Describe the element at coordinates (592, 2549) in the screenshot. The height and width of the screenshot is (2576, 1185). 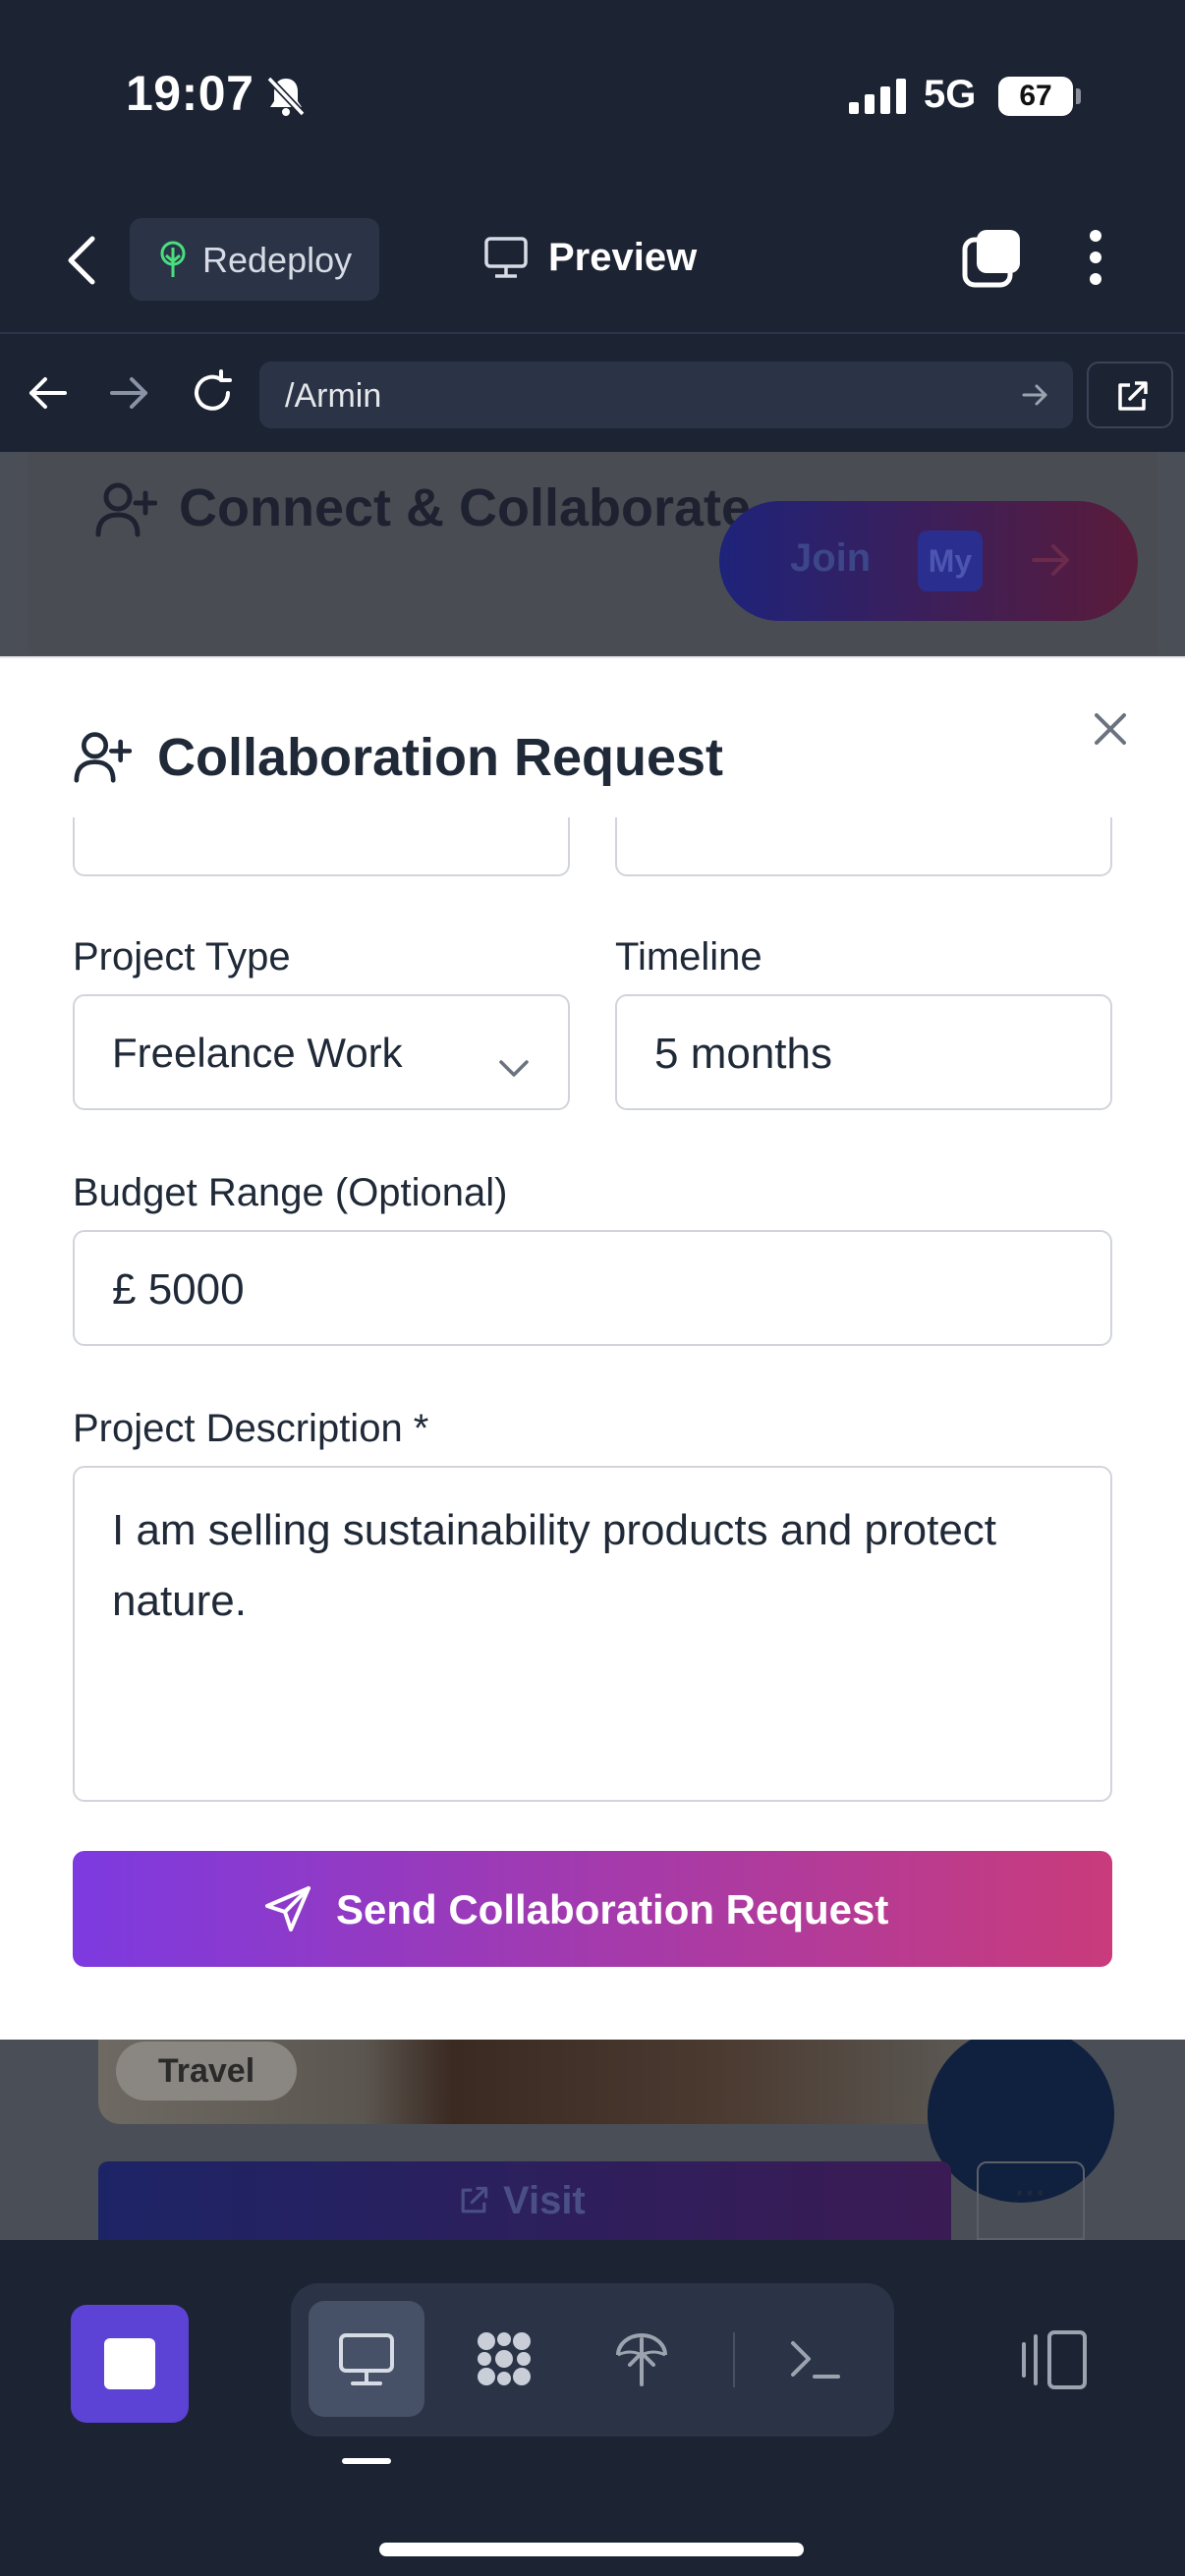
I see `home-indicator` at that location.